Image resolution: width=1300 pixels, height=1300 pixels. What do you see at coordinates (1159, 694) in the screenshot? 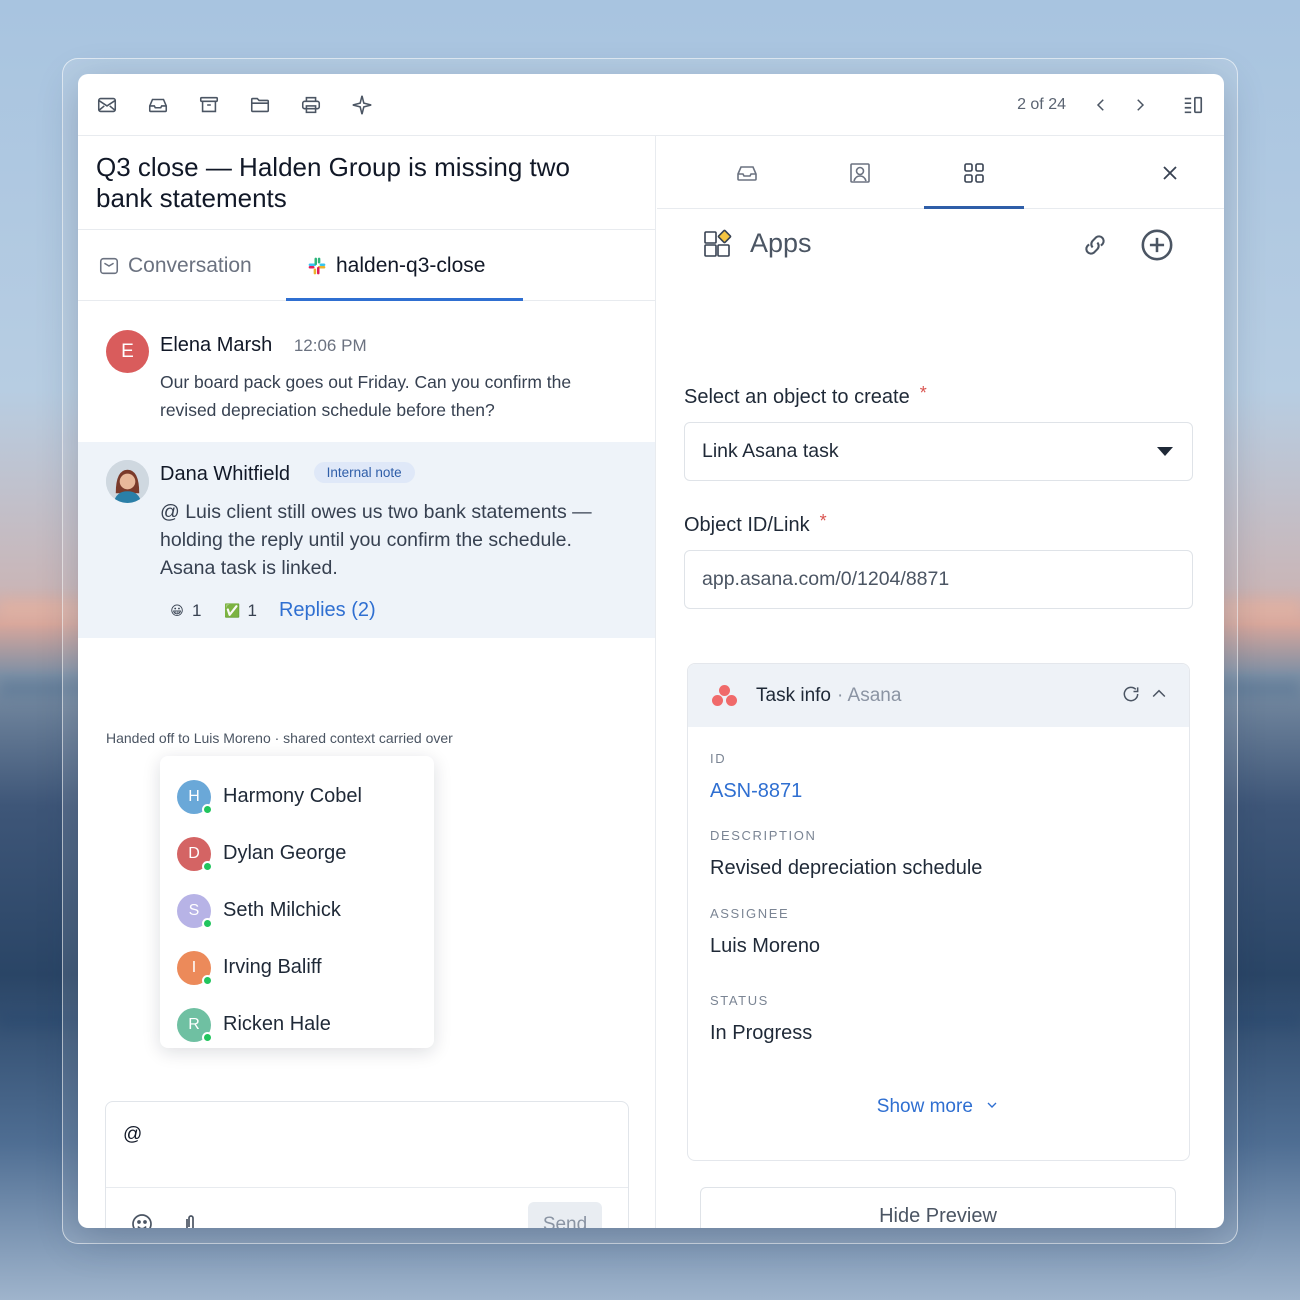
I see `chevron-up-icon` at bounding box center [1159, 694].